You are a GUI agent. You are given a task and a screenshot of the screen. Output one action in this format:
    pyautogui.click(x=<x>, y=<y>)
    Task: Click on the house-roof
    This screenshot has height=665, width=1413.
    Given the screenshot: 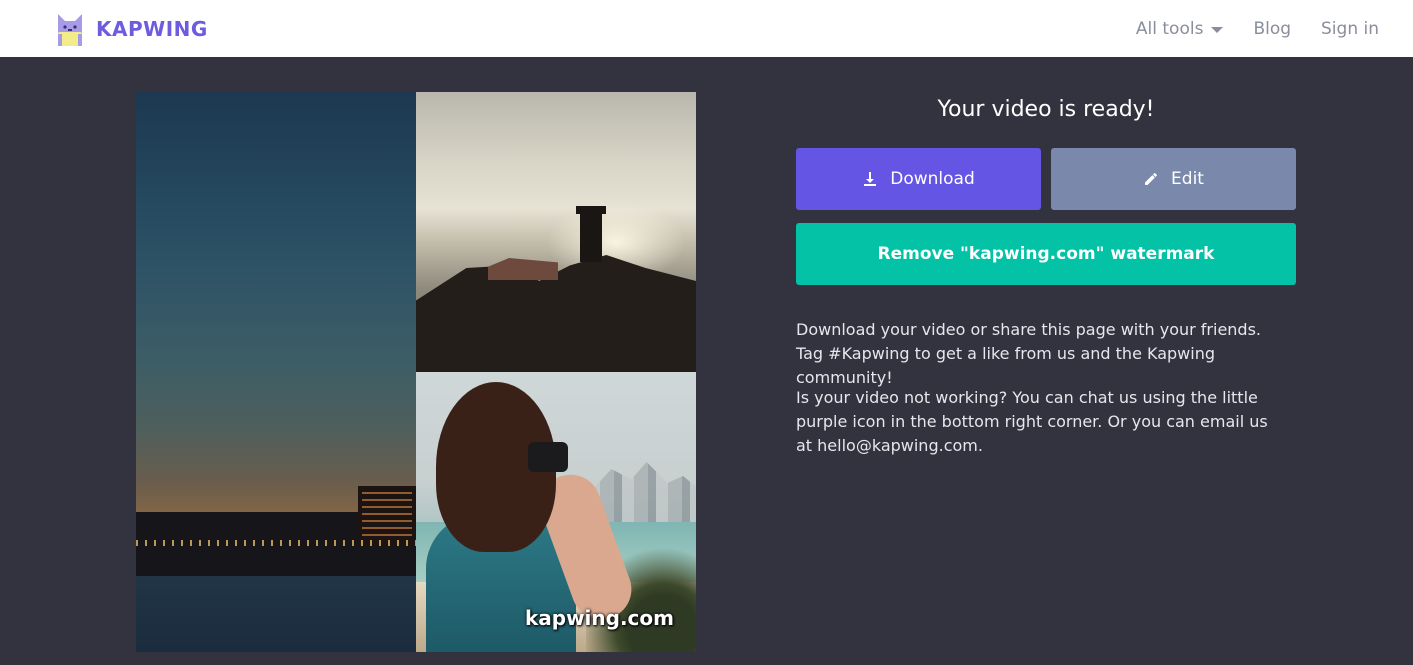 What is the action you would take?
    pyautogui.click(x=523, y=269)
    